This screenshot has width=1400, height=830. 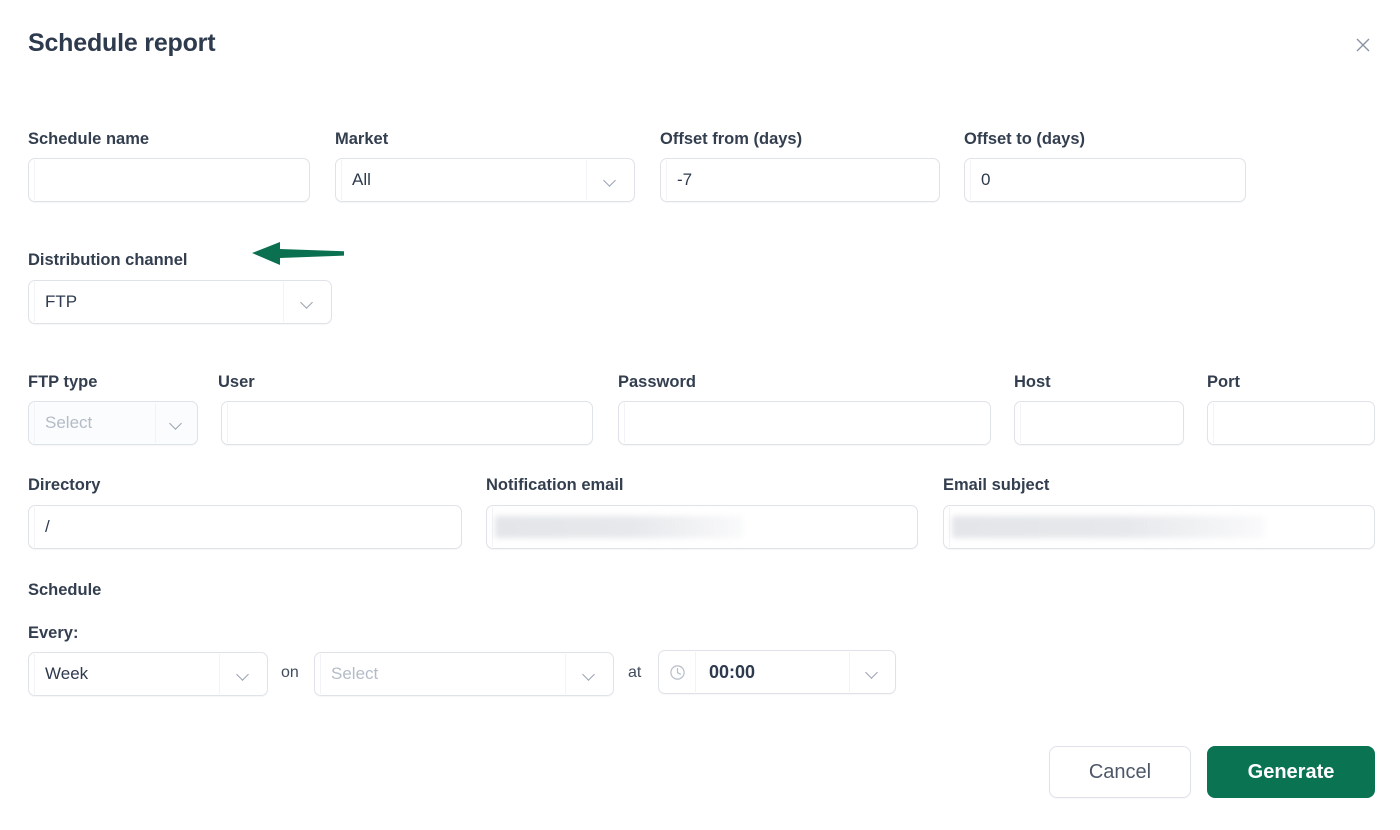 What do you see at coordinates (108, 260) in the screenshot?
I see `distribution-channel-label: Distribution channel` at bounding box center [108, 260].